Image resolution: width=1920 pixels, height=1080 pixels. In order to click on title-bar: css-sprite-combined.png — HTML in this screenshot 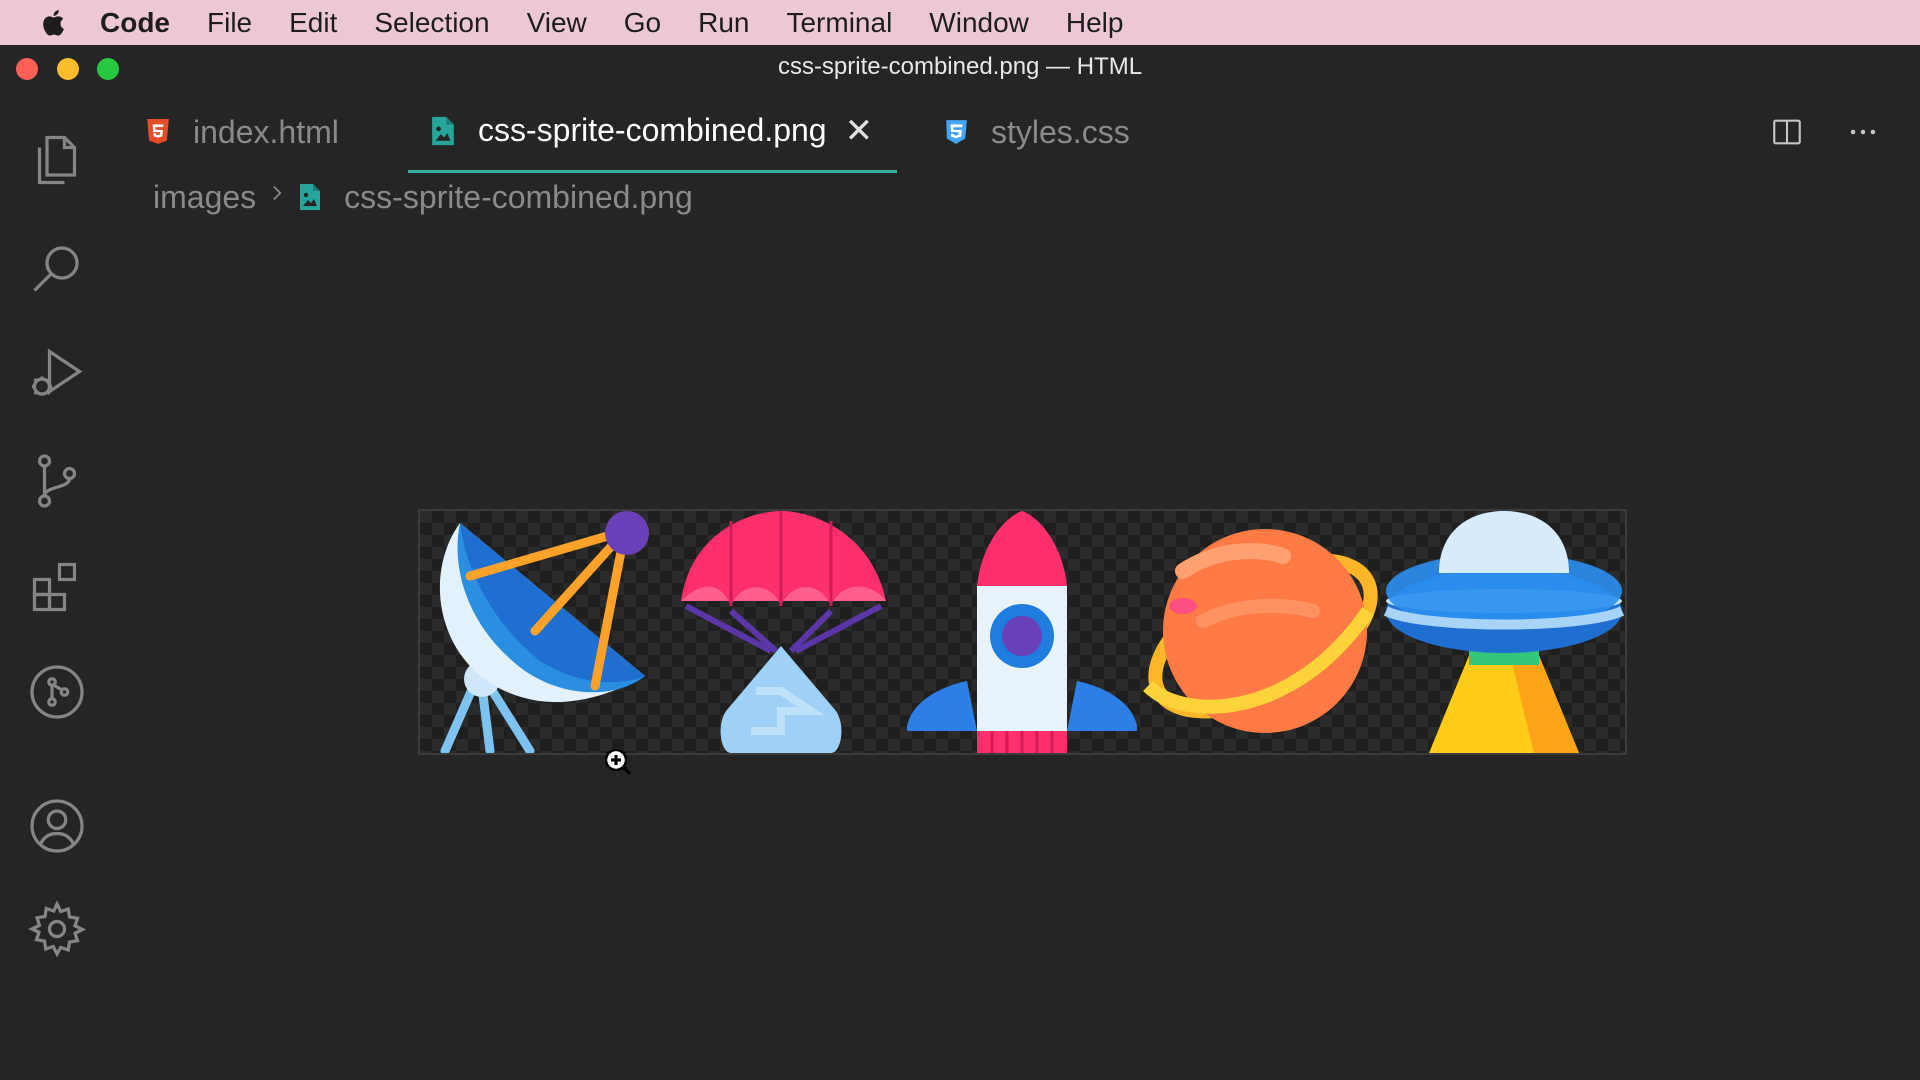, I will do `click(960, 68)`.